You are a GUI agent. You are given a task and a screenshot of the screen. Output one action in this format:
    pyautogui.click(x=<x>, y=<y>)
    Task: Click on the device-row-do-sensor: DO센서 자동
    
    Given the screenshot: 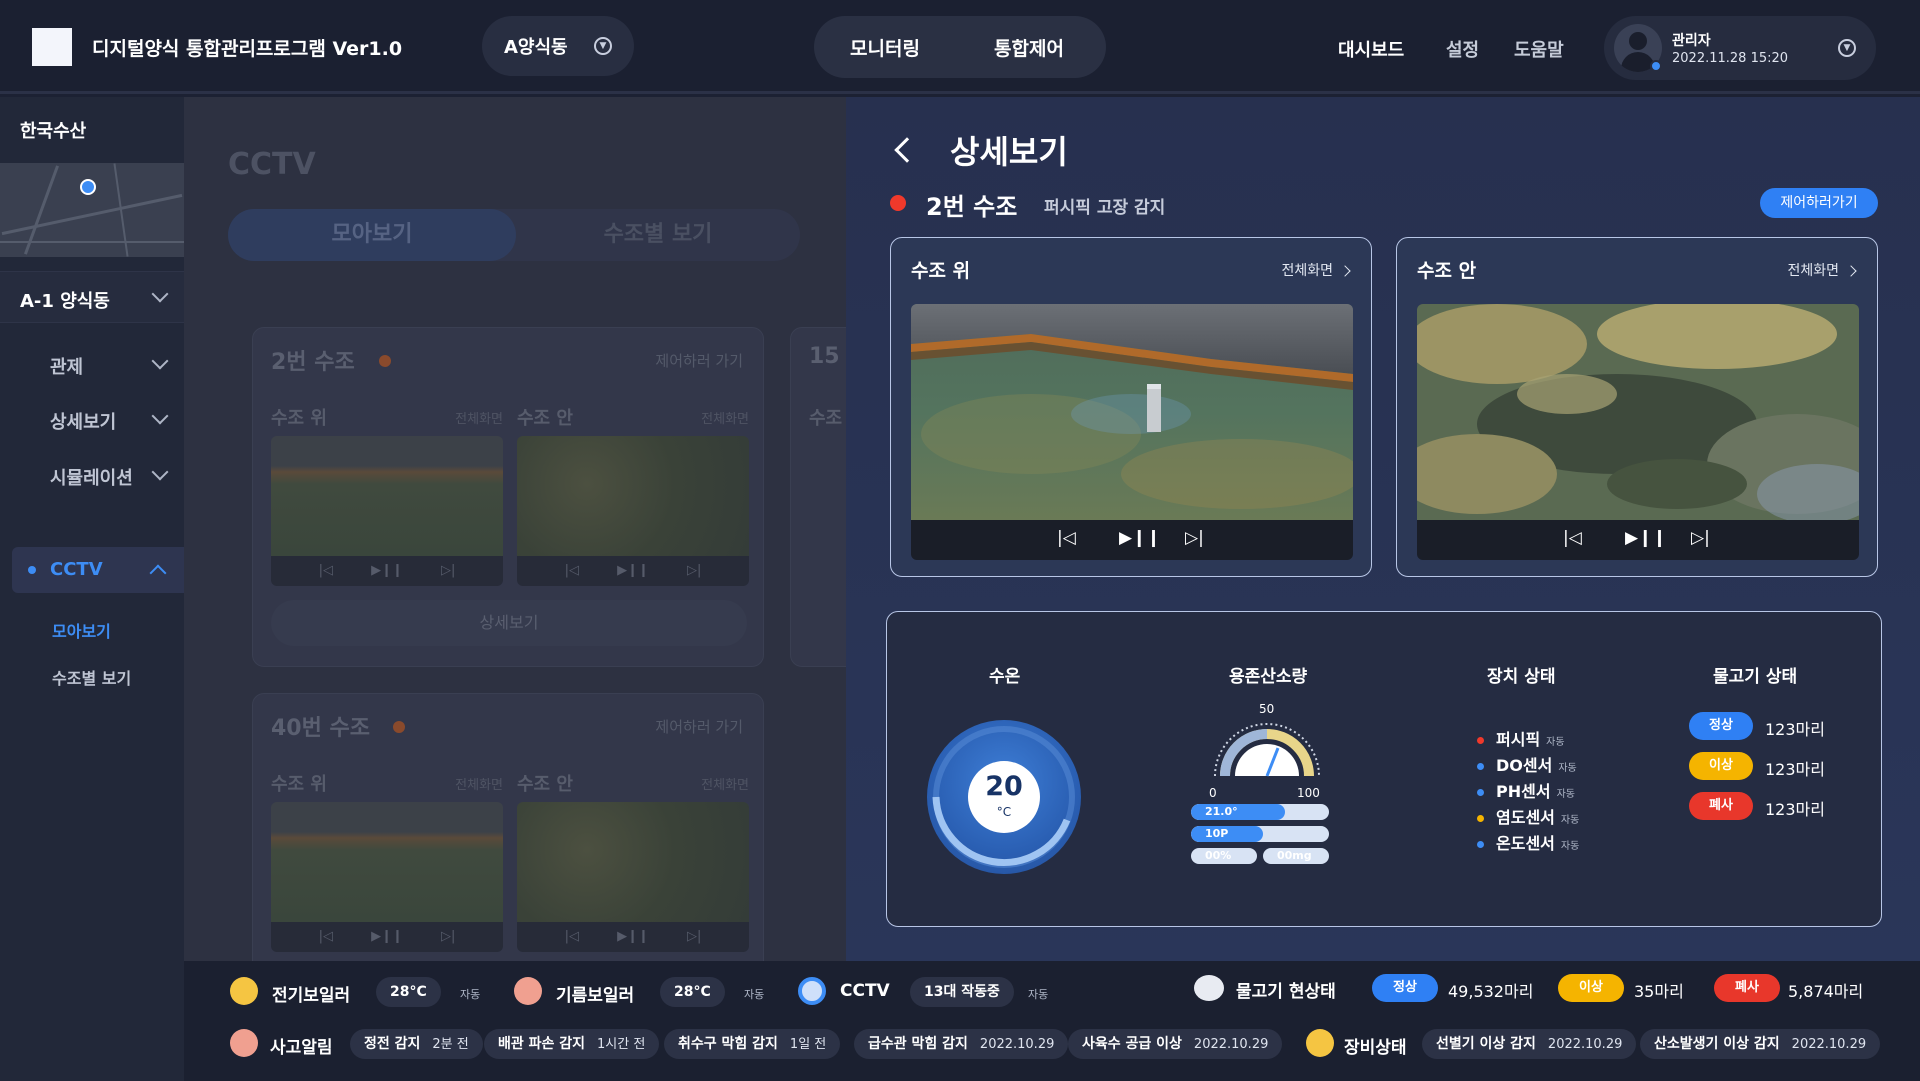 What is the action you would take?
    pyautogui.click(x=1527, y=764)
    